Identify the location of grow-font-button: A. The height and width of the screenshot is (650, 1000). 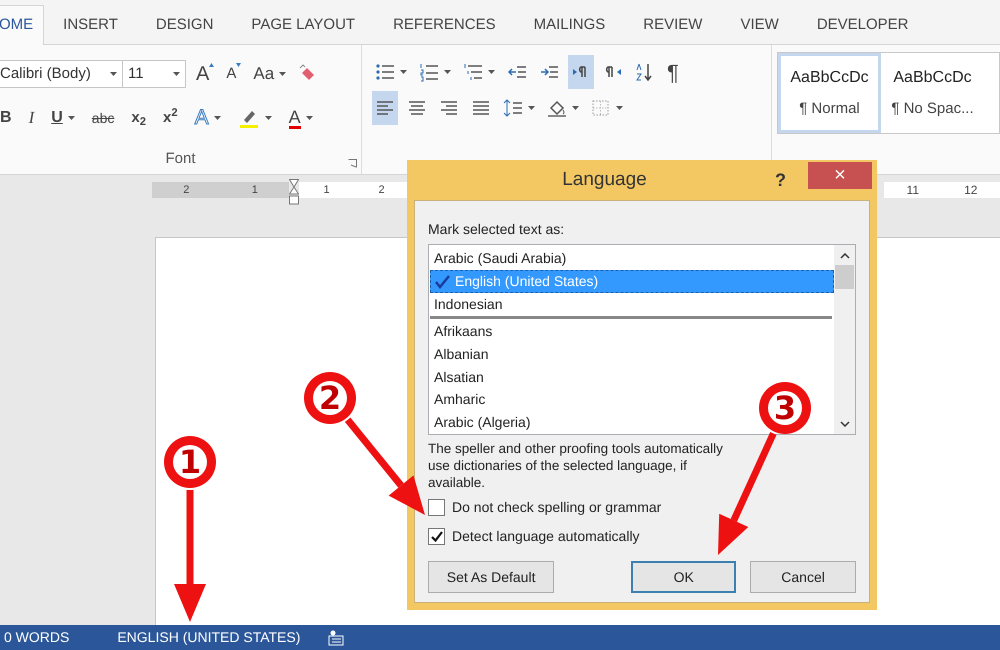
(205, 74).